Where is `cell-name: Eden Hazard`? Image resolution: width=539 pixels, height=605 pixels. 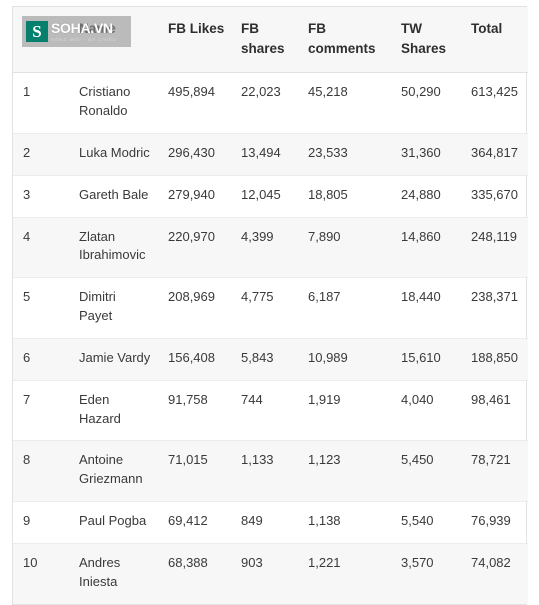 cell-name: Eden Hazard is located at coordinates (113, 411).